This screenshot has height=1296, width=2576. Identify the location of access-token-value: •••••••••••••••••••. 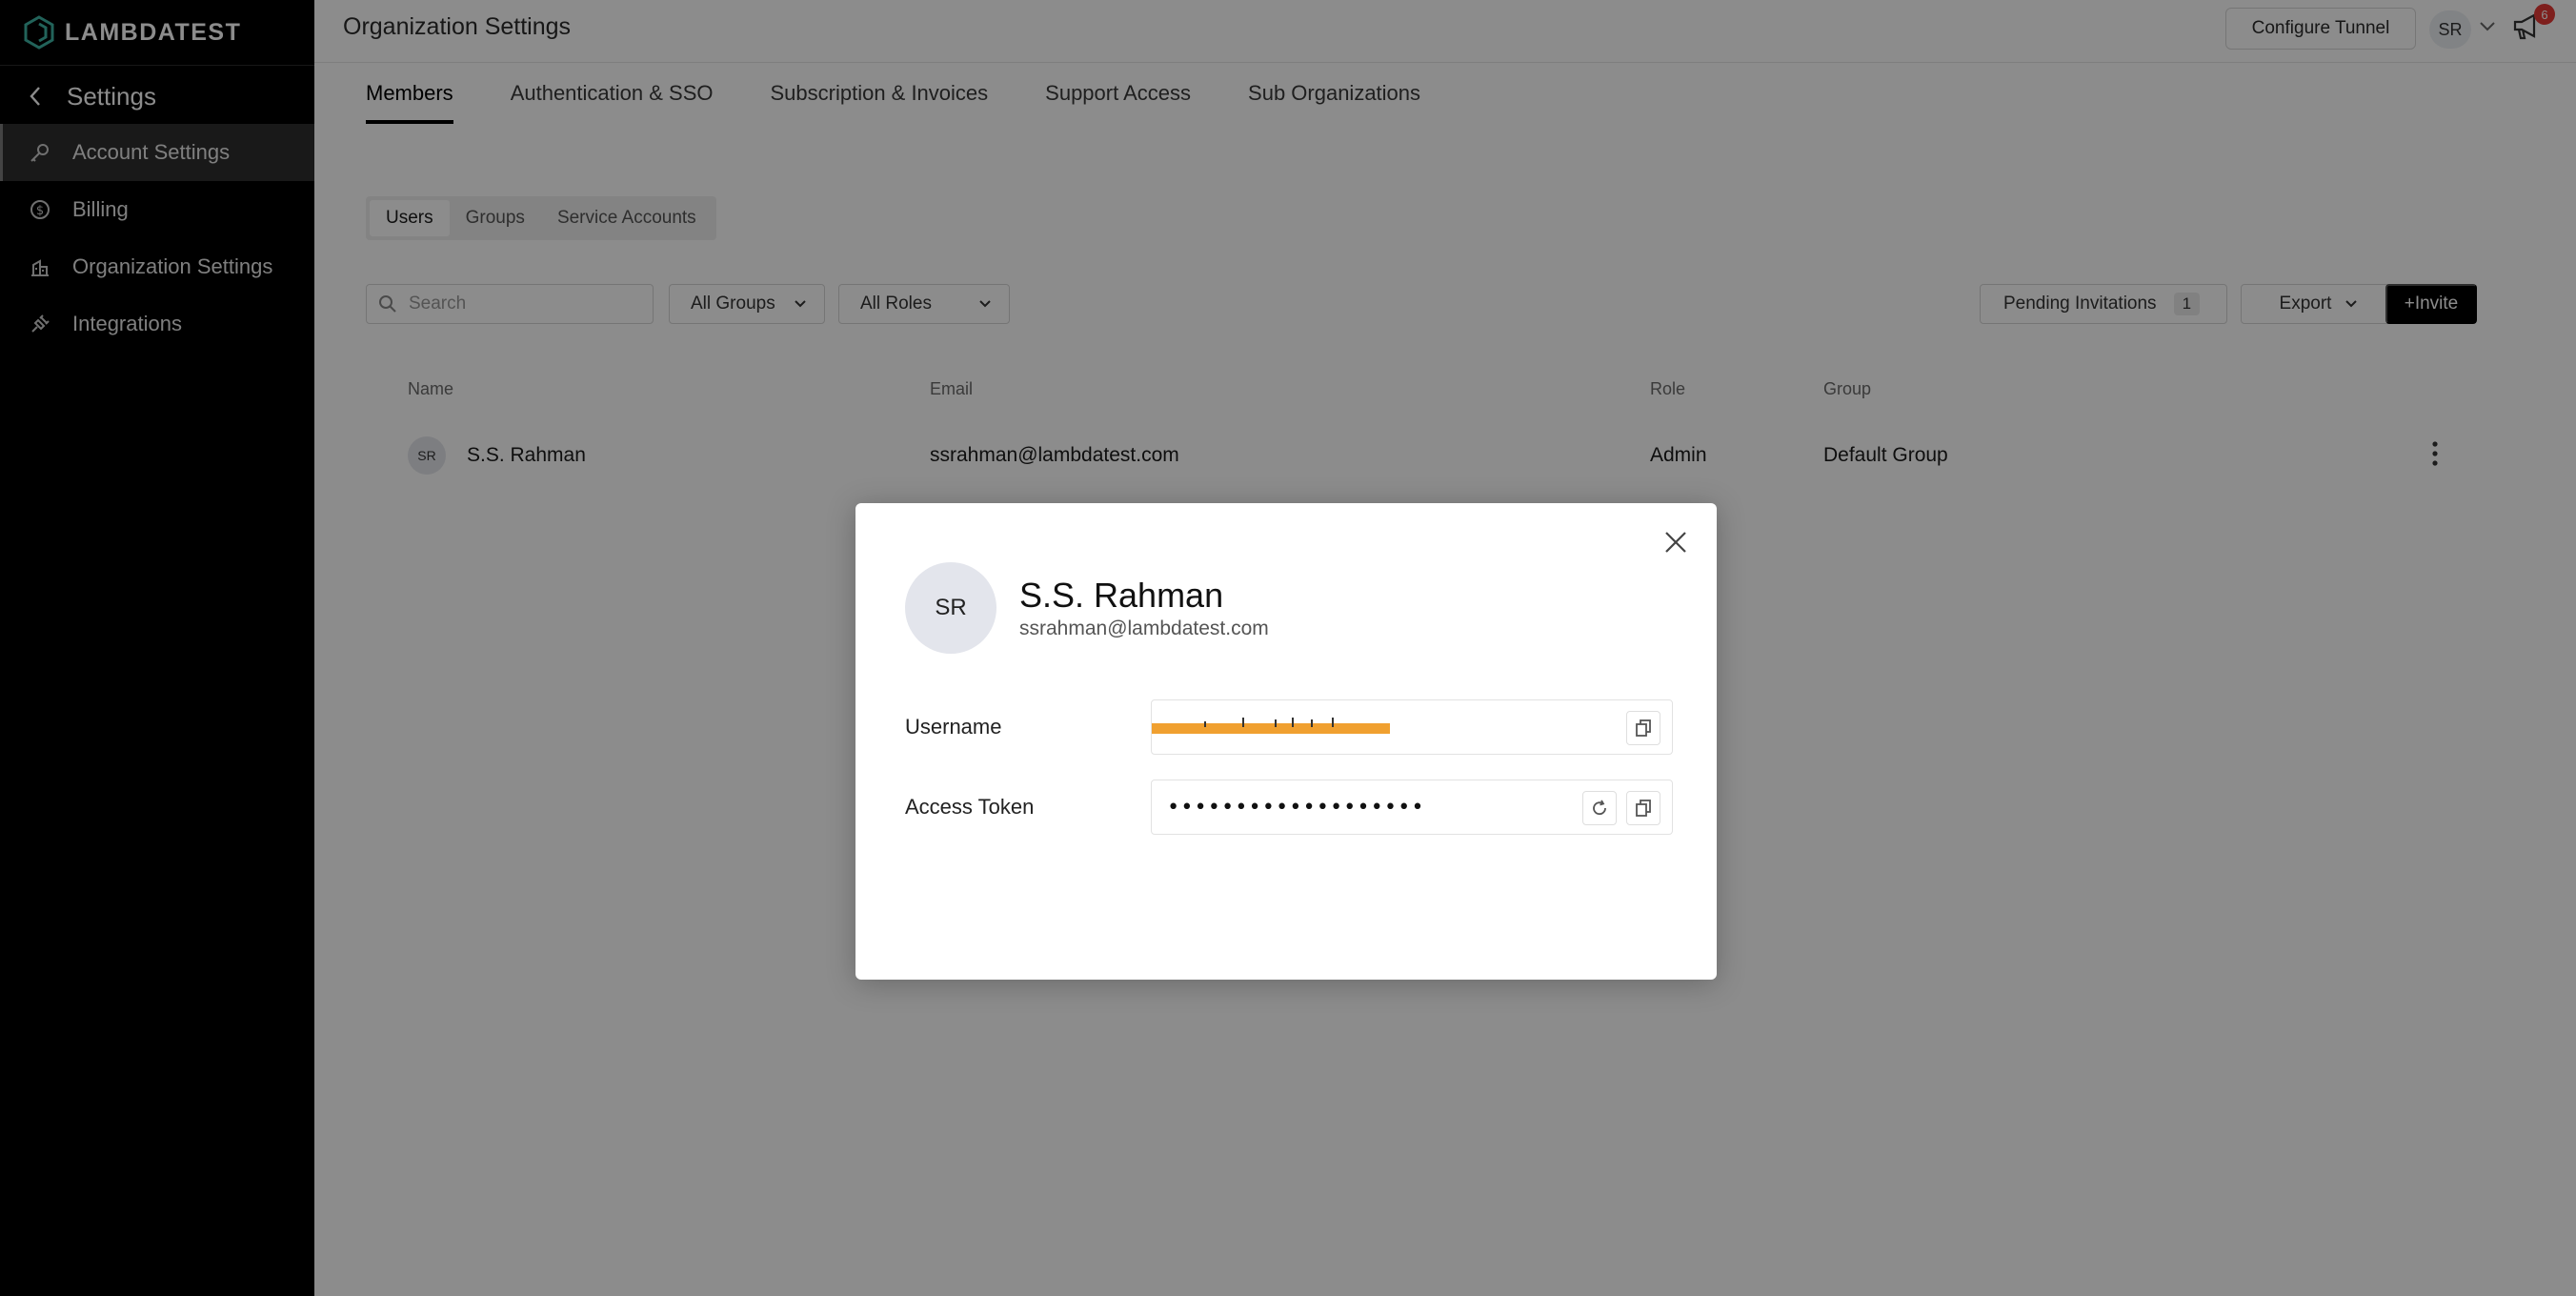
(1296, 808).